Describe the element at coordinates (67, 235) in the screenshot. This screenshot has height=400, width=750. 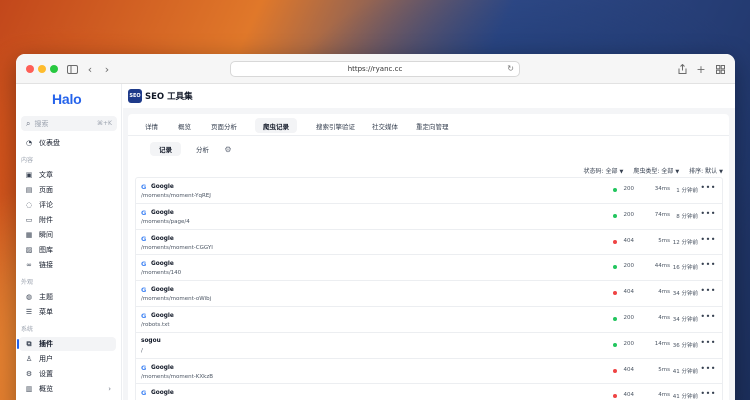
I see `sidebar-item-moments: ▦ 瞬间` at that location.